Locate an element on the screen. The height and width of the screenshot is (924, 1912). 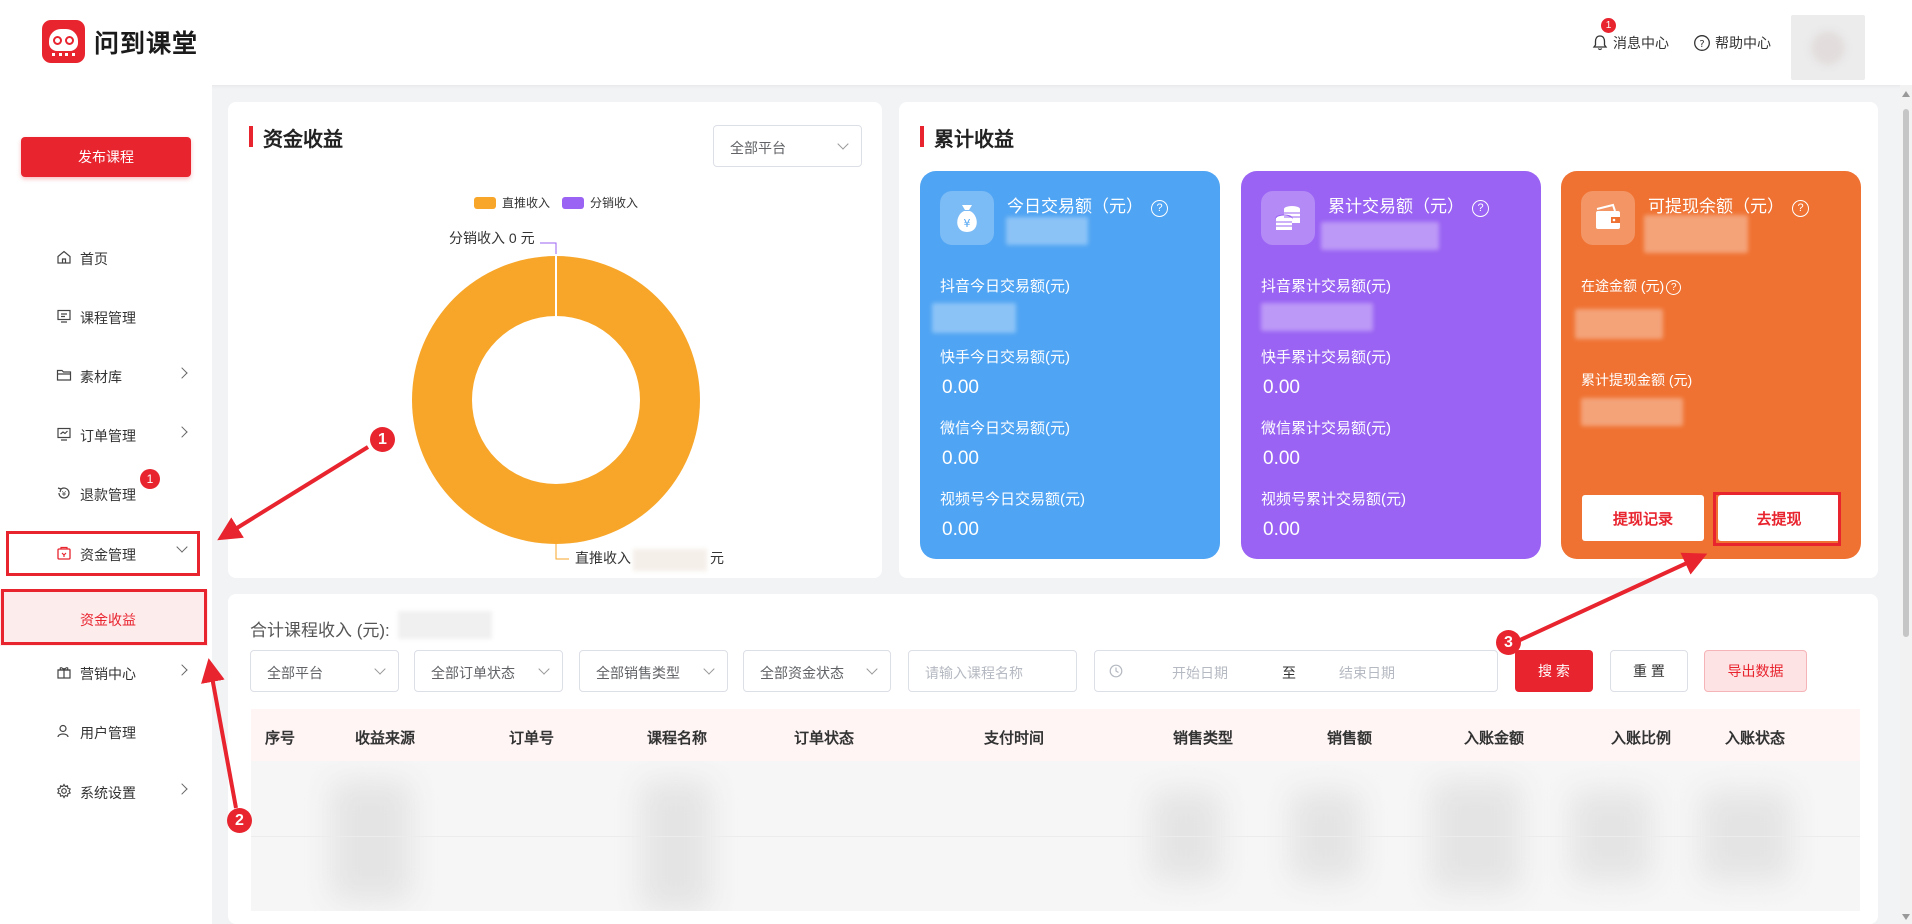
sidebar-item-users: 用户管理 is located at coordinates (106, 731).